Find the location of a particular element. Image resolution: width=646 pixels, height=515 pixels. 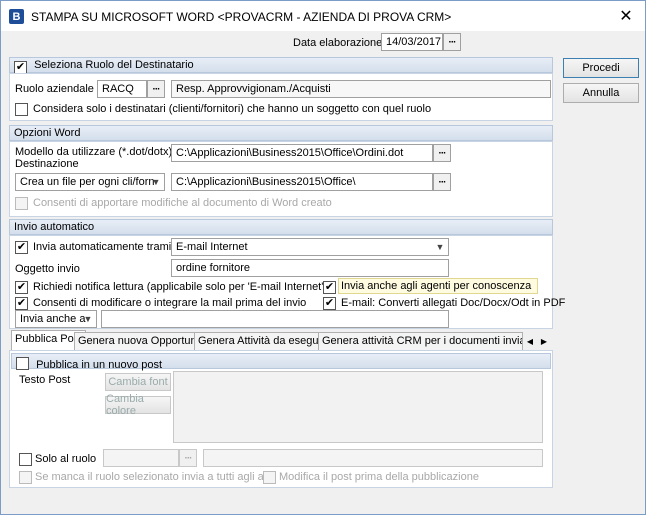

date-label: Data elaborazione is located at coordinates (338, 43).